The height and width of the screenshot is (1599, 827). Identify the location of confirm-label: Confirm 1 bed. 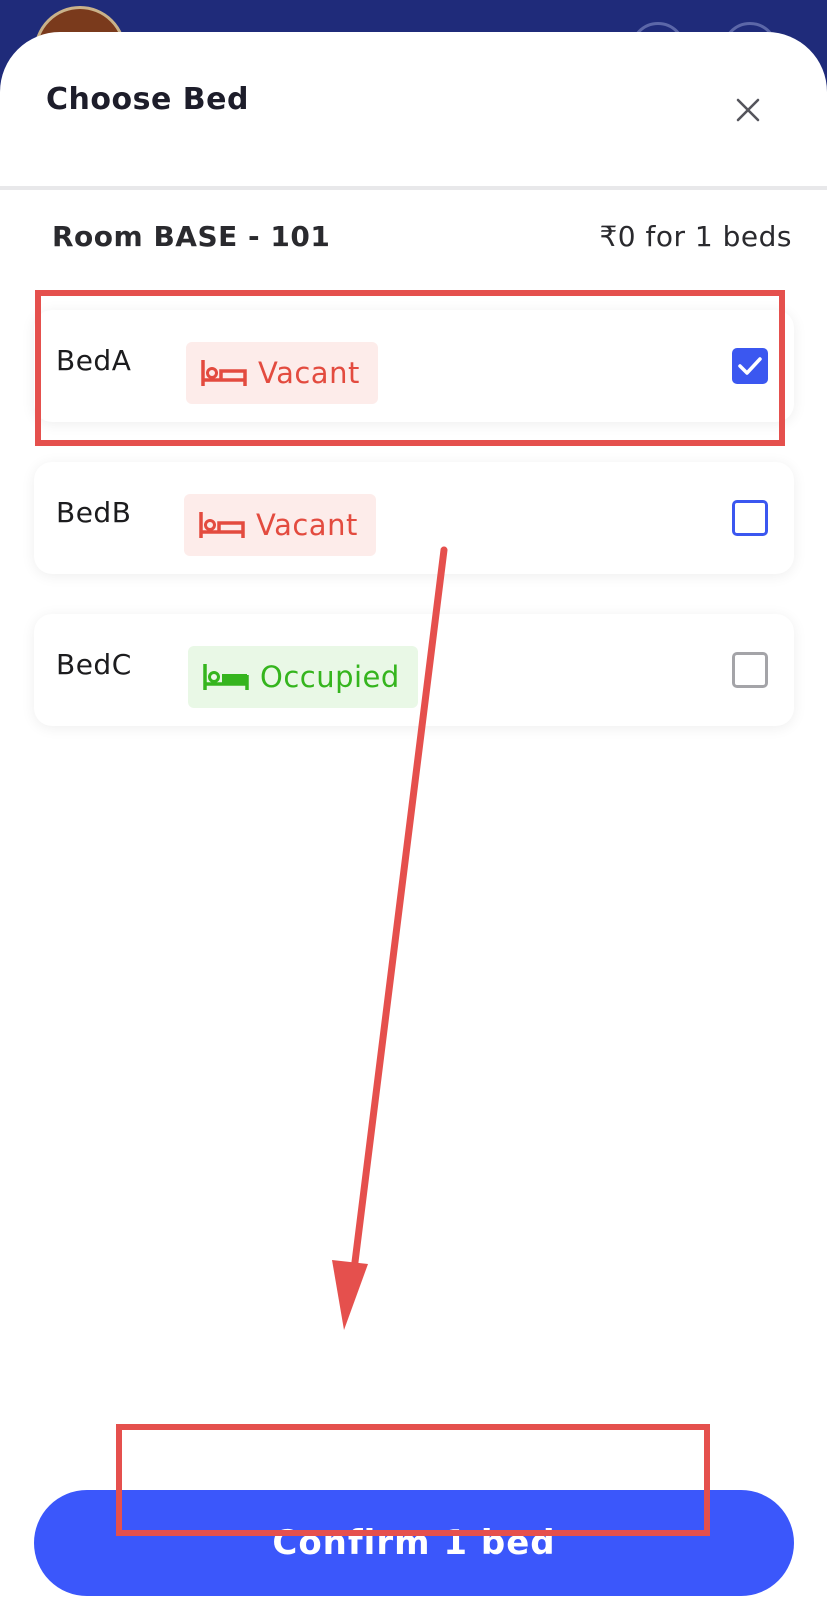
(414, 1543).